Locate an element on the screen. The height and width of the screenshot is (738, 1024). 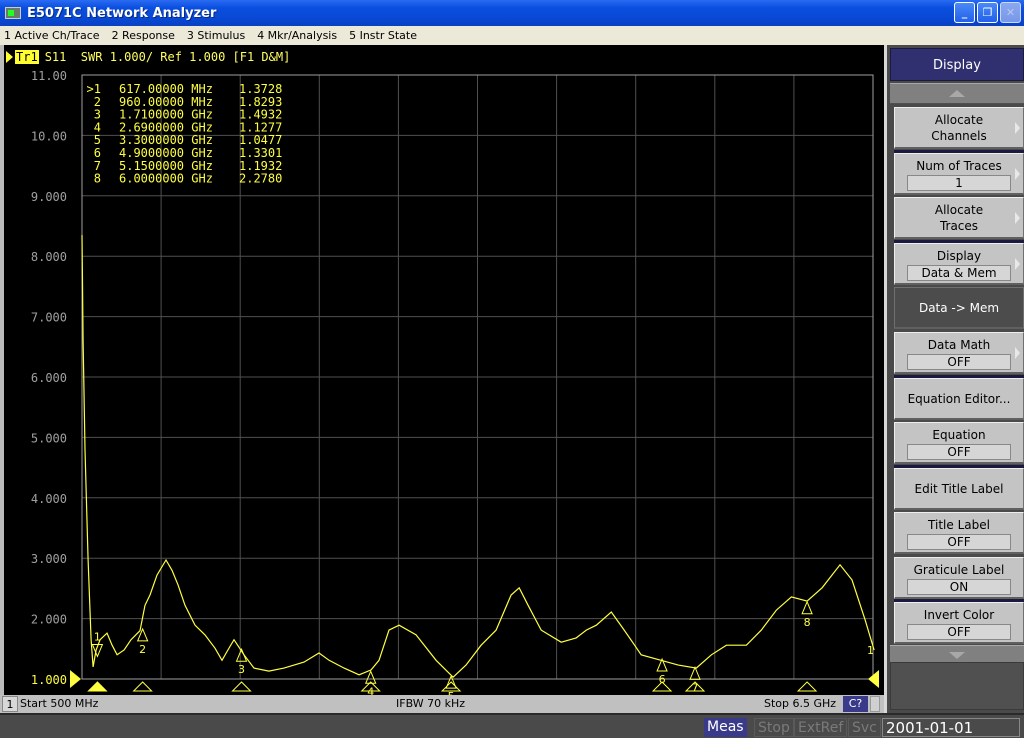
reference-left-indicator is located at coordinates (75, 679).